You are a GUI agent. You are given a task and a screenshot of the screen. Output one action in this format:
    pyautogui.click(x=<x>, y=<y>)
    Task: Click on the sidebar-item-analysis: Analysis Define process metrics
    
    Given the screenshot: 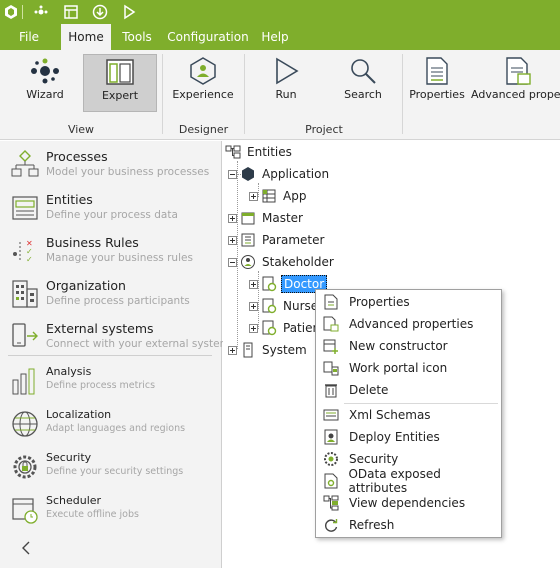 What is the action you would take?
    pyautogui.click(x=111, y=382)
    